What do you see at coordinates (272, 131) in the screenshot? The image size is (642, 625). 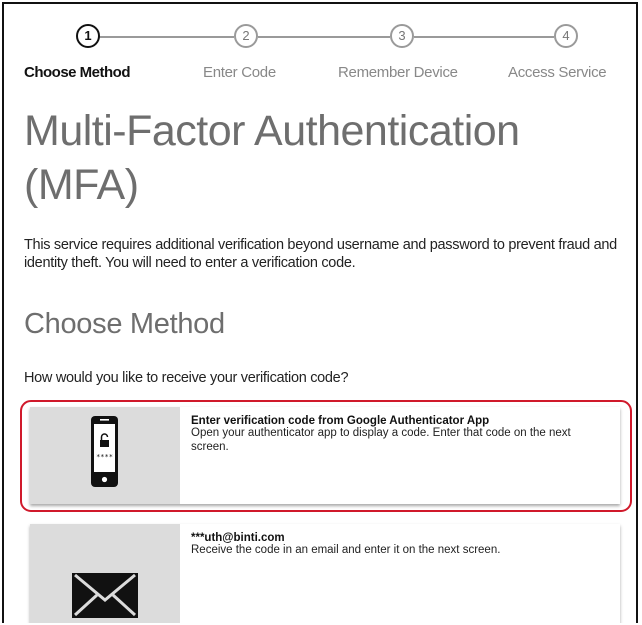 I see `page-title-line-1: Multi-Factor Authentication` at bounding box center [272, 131].